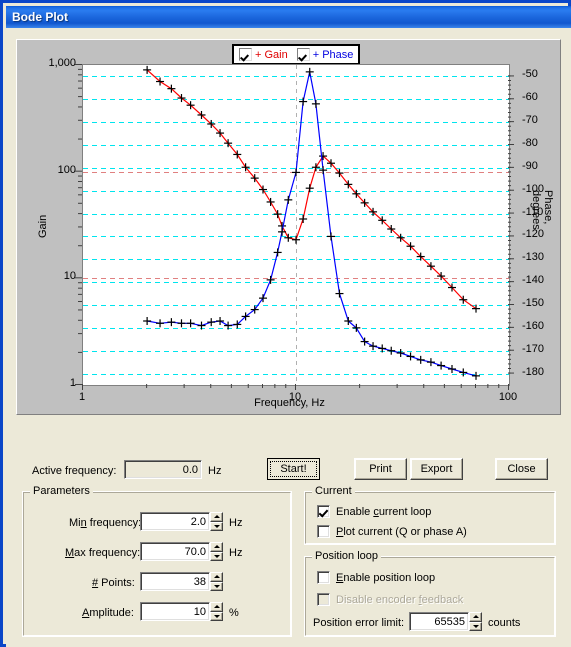 This screenshot has width=571, height=647. What do you see at coordinates (175, 551) in the screenshot?
I see `max-frequency-input: 70.0` at bounding box center [175, 551].